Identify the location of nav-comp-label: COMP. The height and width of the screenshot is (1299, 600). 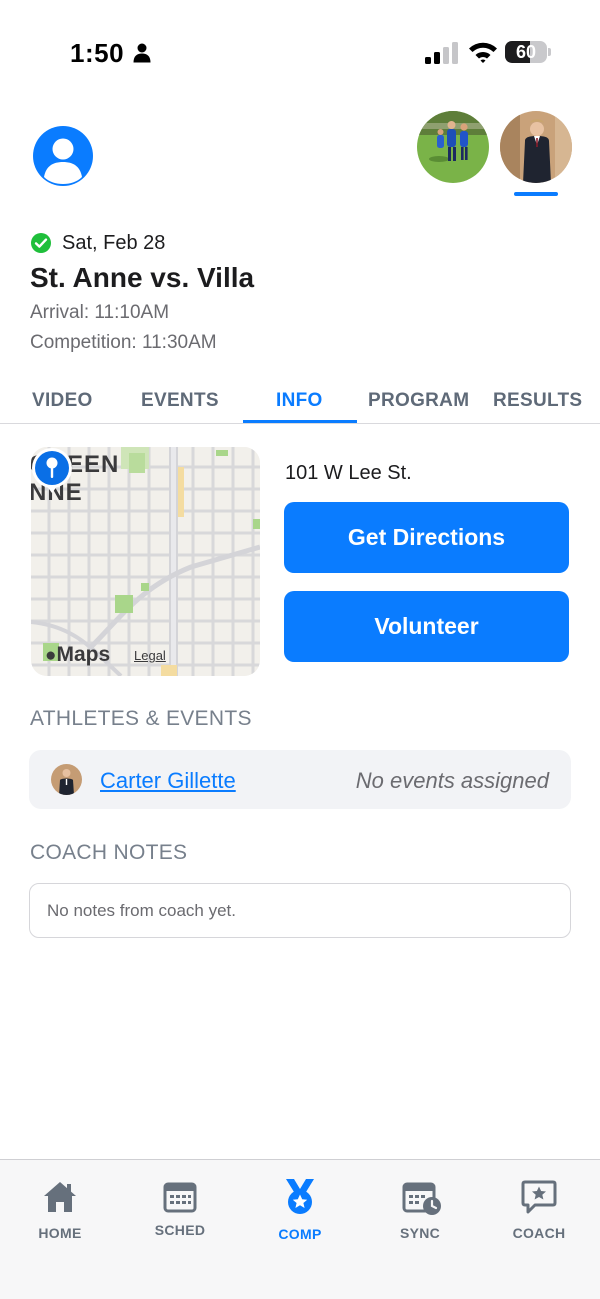
(300, 1234).